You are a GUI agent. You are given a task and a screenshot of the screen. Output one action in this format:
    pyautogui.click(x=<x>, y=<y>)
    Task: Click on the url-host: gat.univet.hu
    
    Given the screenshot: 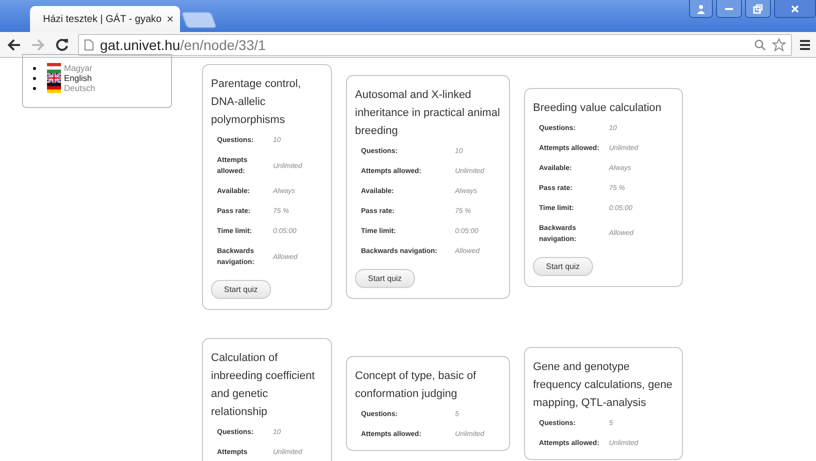 What is the action you would take?
    pyautogui.click(x=140, y=44)
    